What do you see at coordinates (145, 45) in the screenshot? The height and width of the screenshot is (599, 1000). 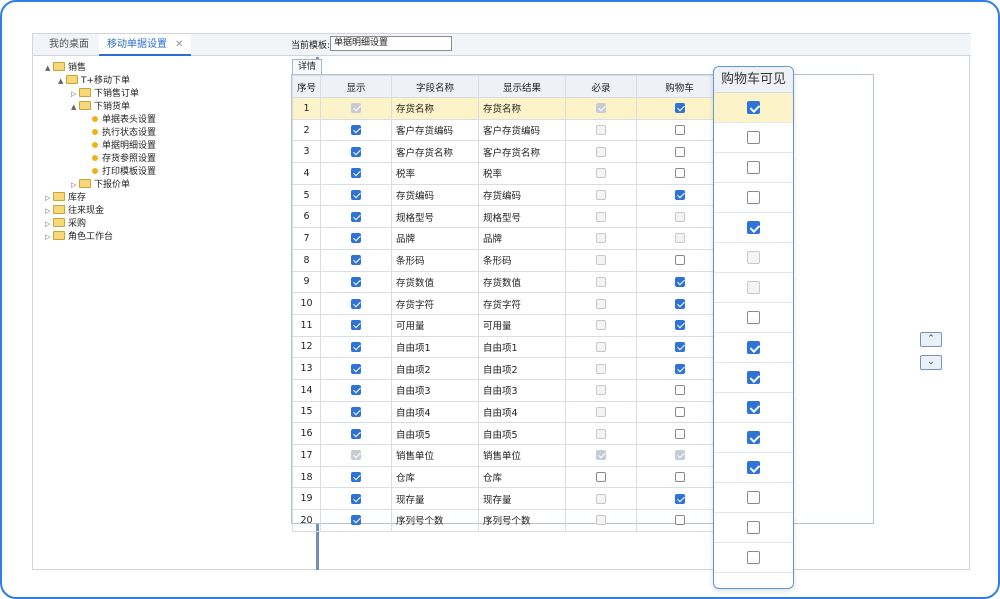 I see `tab-mobile-doc-settings: 移动单据设置 ✕` at bounding box center [145, 45].